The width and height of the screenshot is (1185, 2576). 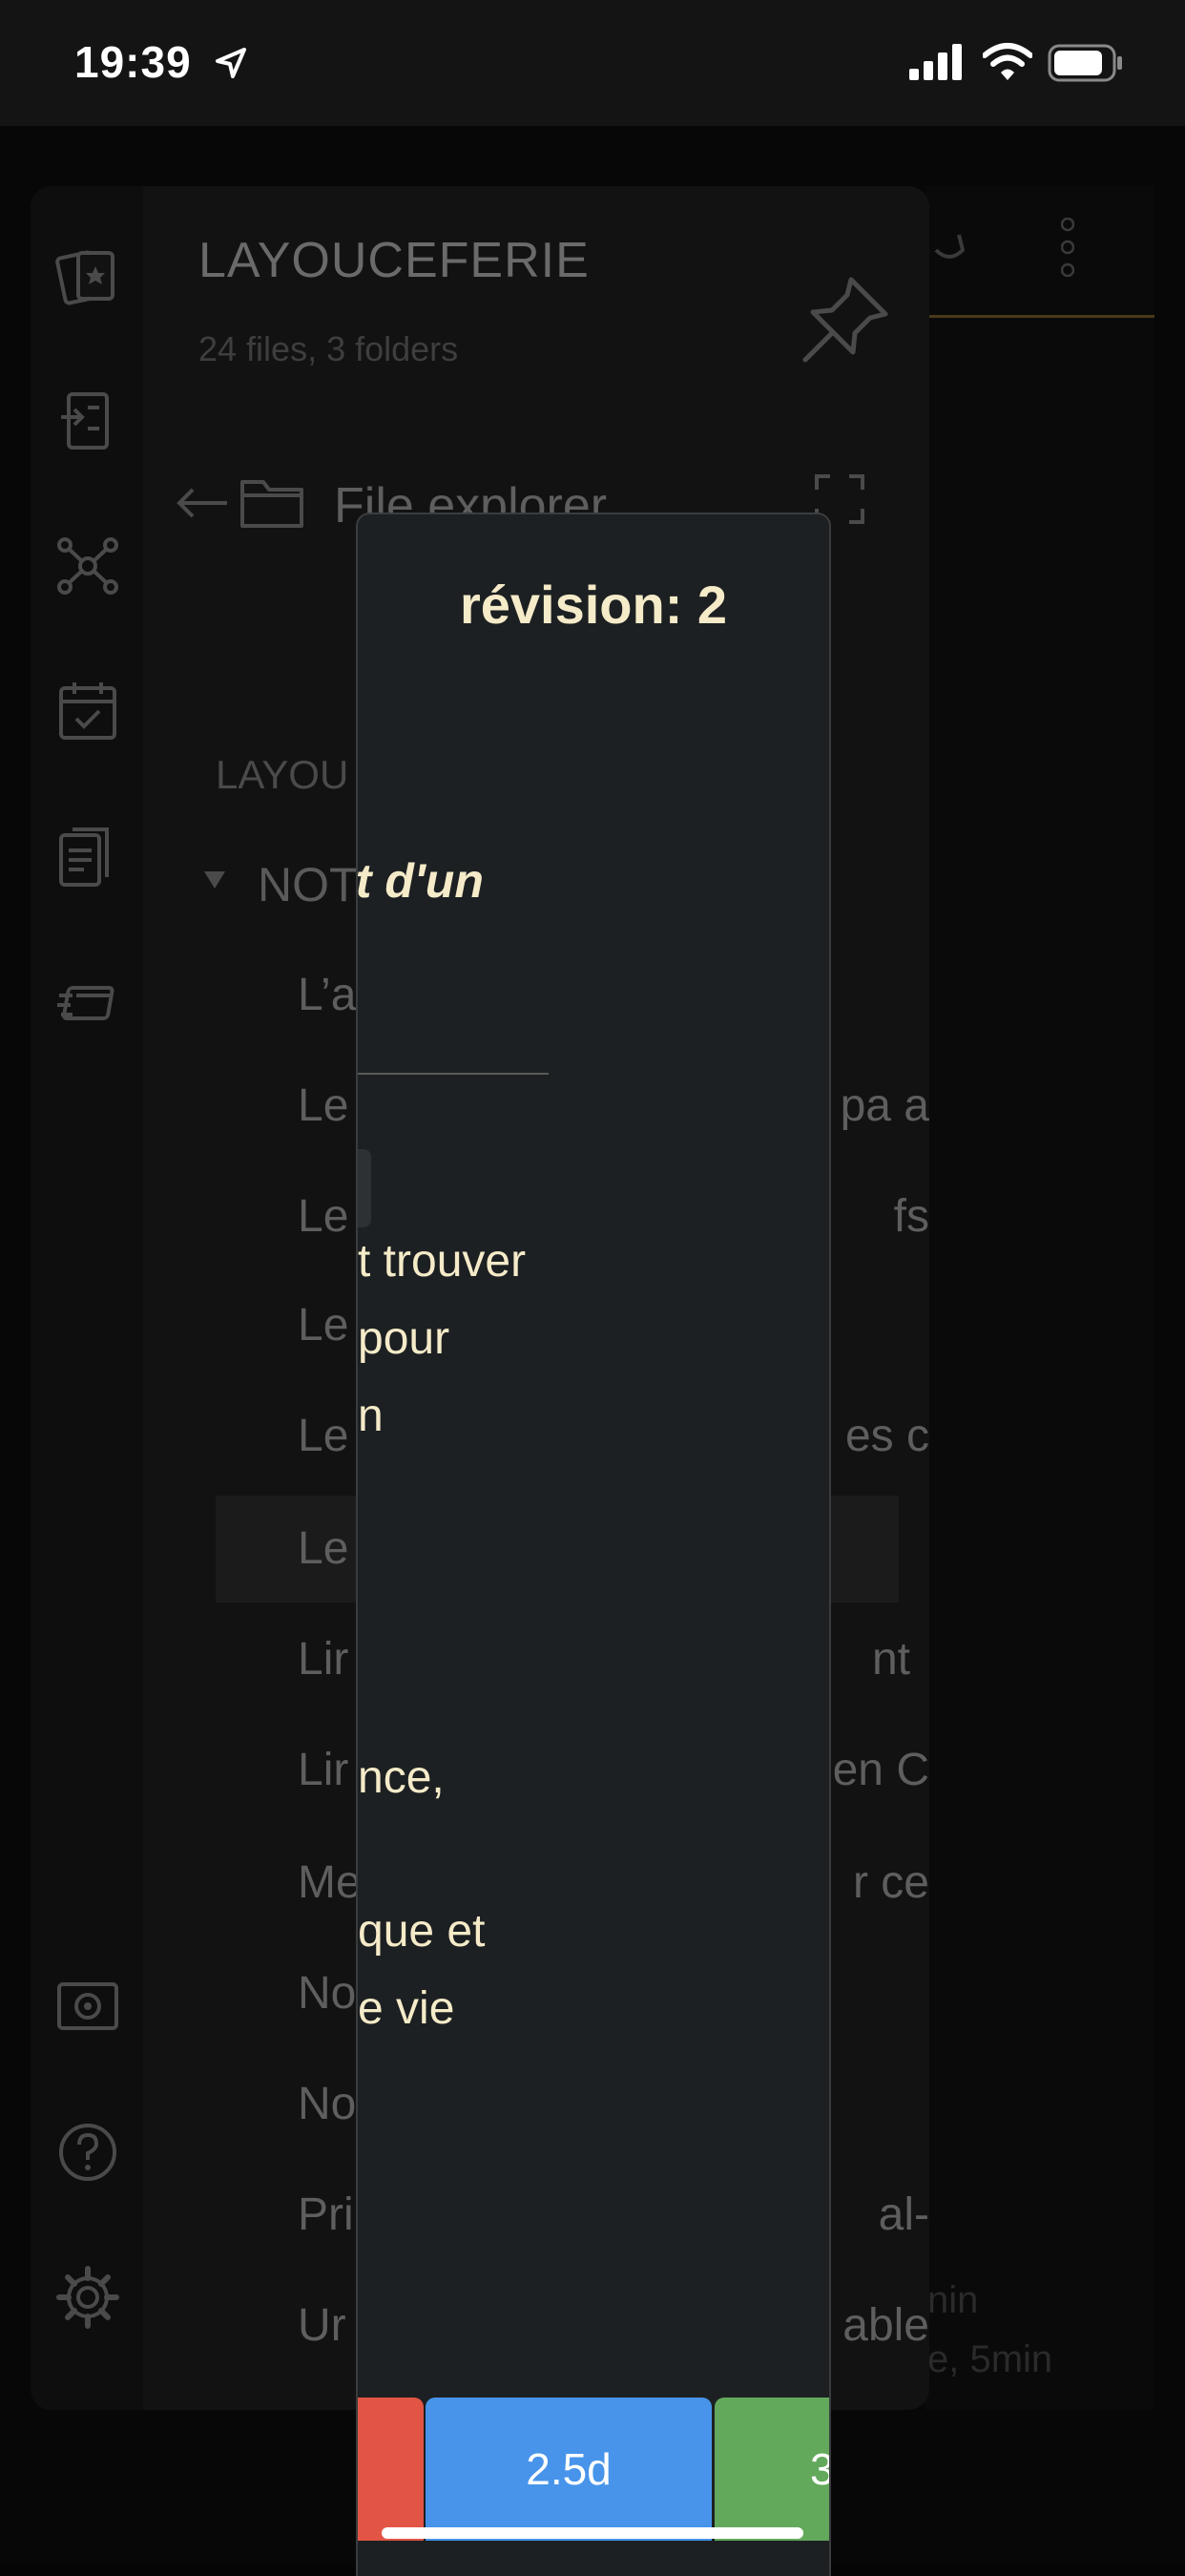 I want to click on navigation-arrow-icon, so click(x=231, y=63).